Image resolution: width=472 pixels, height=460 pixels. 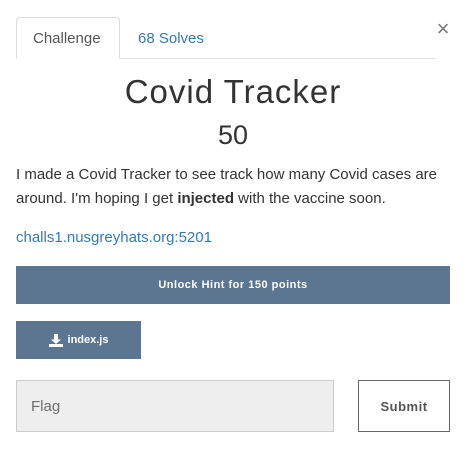 What do you see at coordinates (68, 38) in the screenshot?
I see `tab-challenge: Challenge` at bounding box center [68, 38].